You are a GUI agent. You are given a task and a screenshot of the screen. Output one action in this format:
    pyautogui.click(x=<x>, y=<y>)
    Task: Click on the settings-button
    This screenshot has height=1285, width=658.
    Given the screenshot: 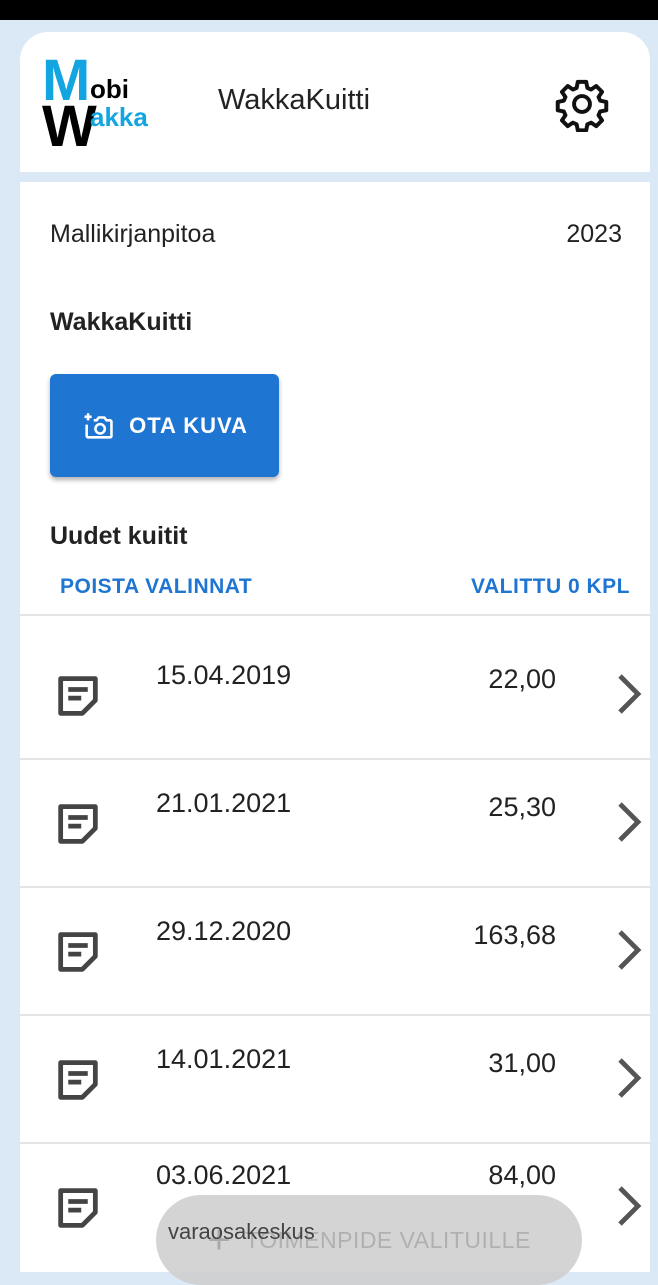 What is the action you would take?
    pyautogui.click(x=582, y=104)
    